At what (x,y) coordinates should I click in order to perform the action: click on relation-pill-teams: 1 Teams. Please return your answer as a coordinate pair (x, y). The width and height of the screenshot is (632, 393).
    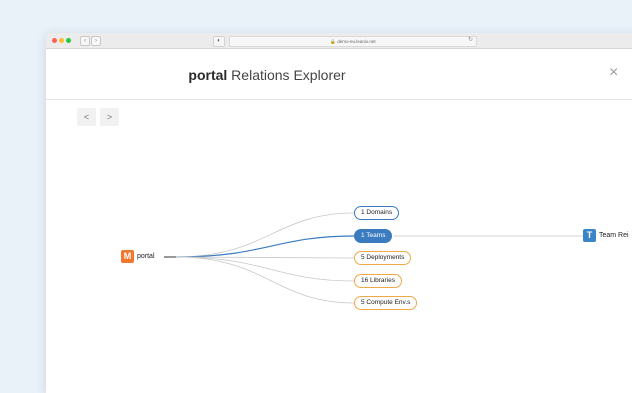
    Looking at the image, I should click on (373, 236).